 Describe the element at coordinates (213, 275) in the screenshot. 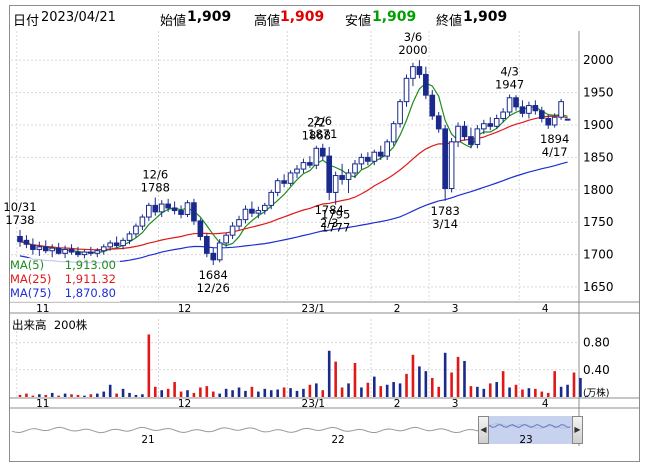

I see `annotation-price: 1684` at that location.